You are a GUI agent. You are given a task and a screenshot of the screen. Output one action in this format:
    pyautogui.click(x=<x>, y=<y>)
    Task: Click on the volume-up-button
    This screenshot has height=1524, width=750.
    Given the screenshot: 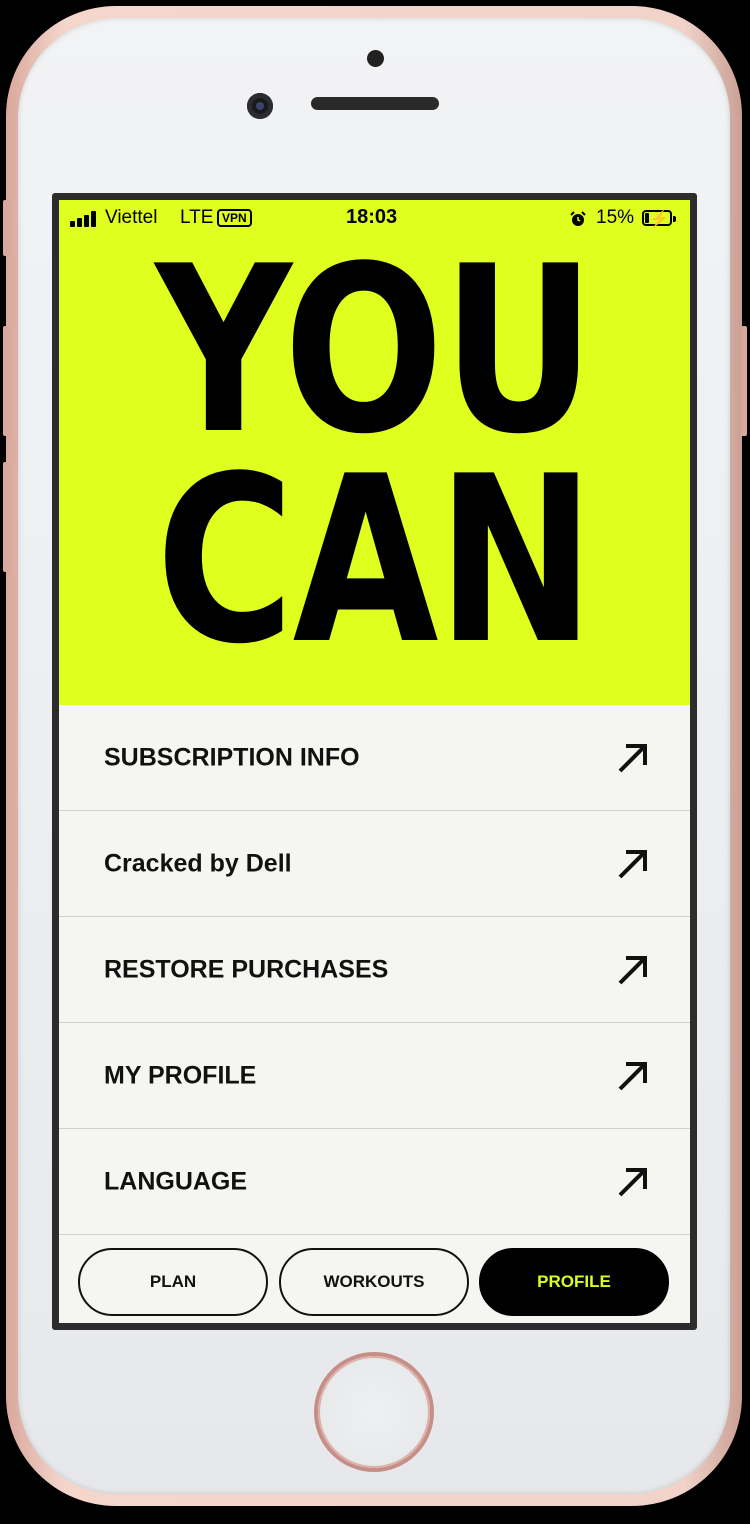 What is the action you would take?
    pyautogui.click(x=6, y=381)
    